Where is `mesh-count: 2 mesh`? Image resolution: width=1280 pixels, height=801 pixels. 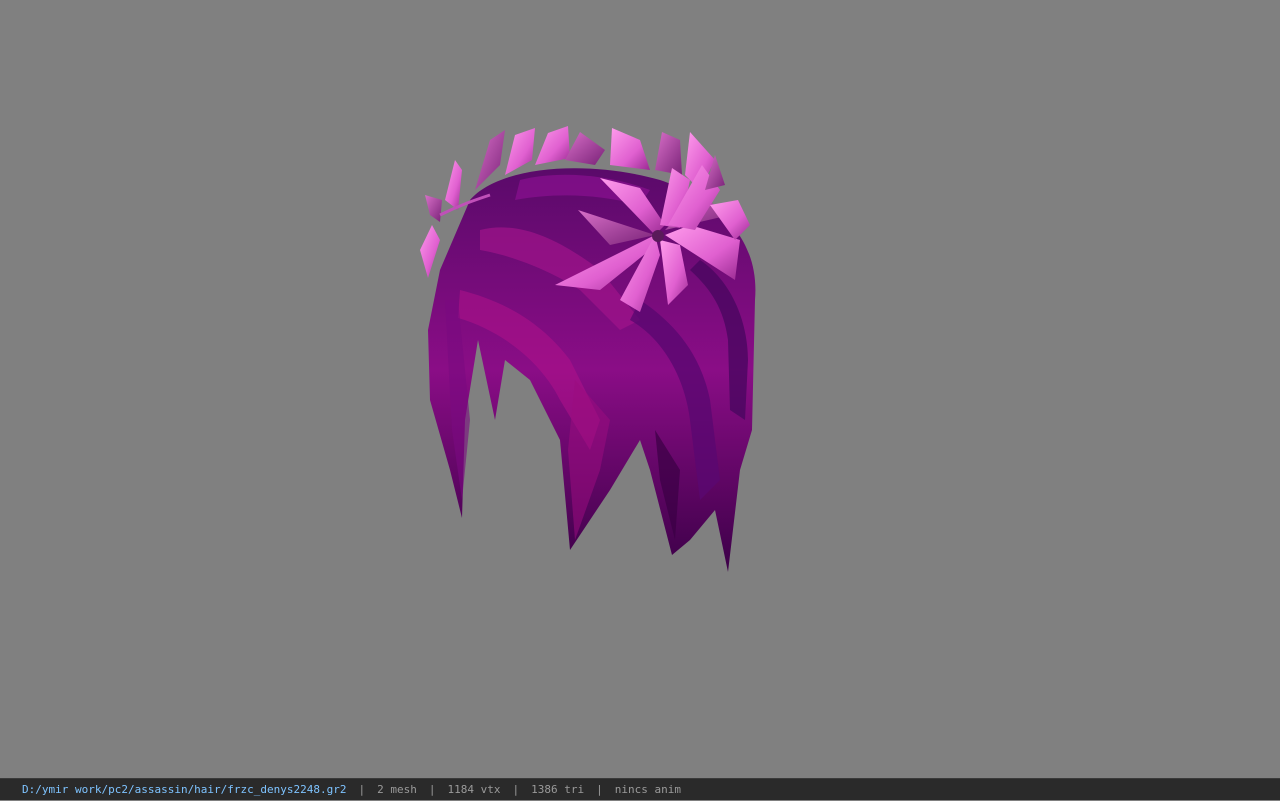 mesh-count: 2 mesh is located at coordinates (397, 789).